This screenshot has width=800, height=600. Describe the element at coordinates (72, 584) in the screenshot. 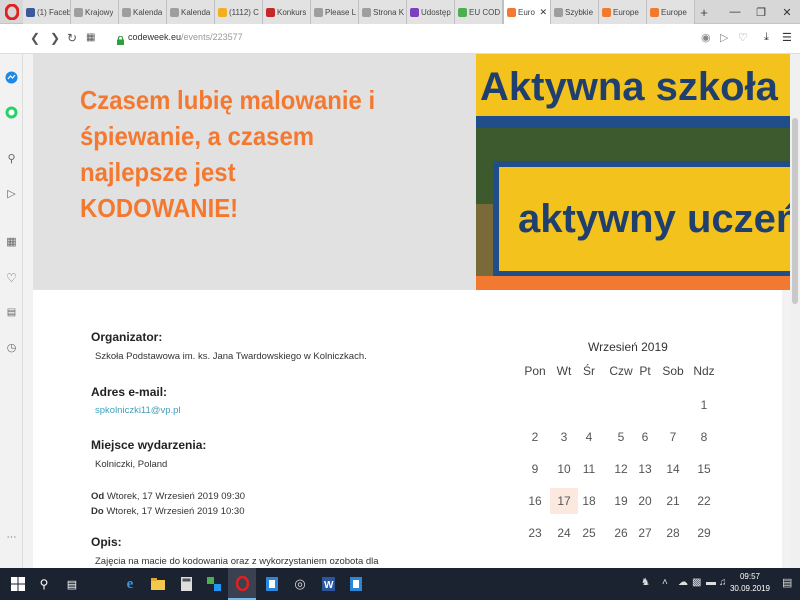

I see `task-view-icon: ▤` at that location.